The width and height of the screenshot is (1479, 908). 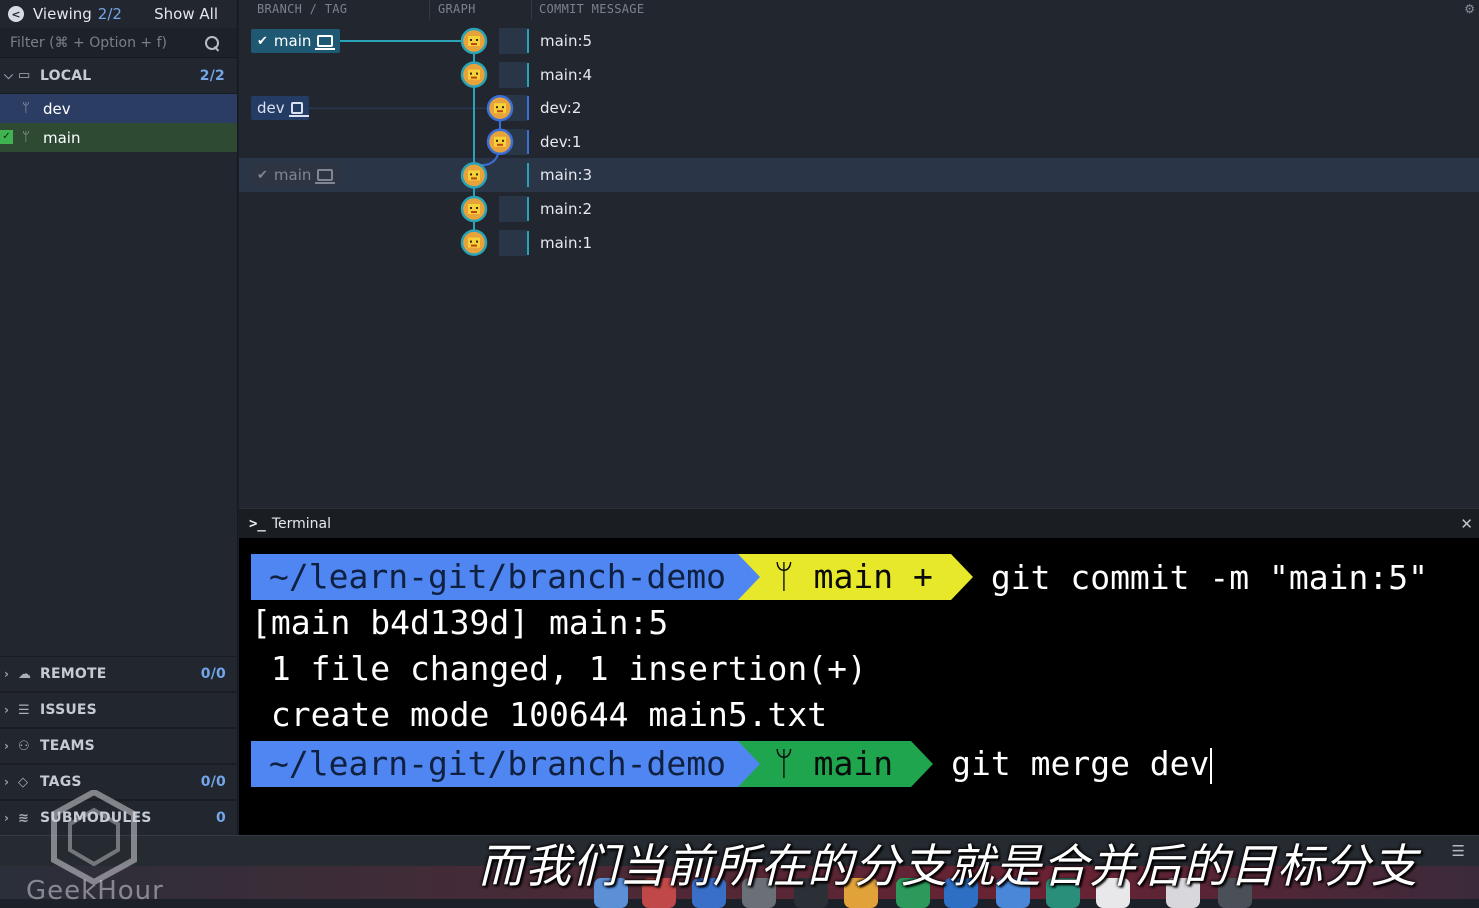 I want to click on section-local-count: 2/2, so click(x=212, y=75).